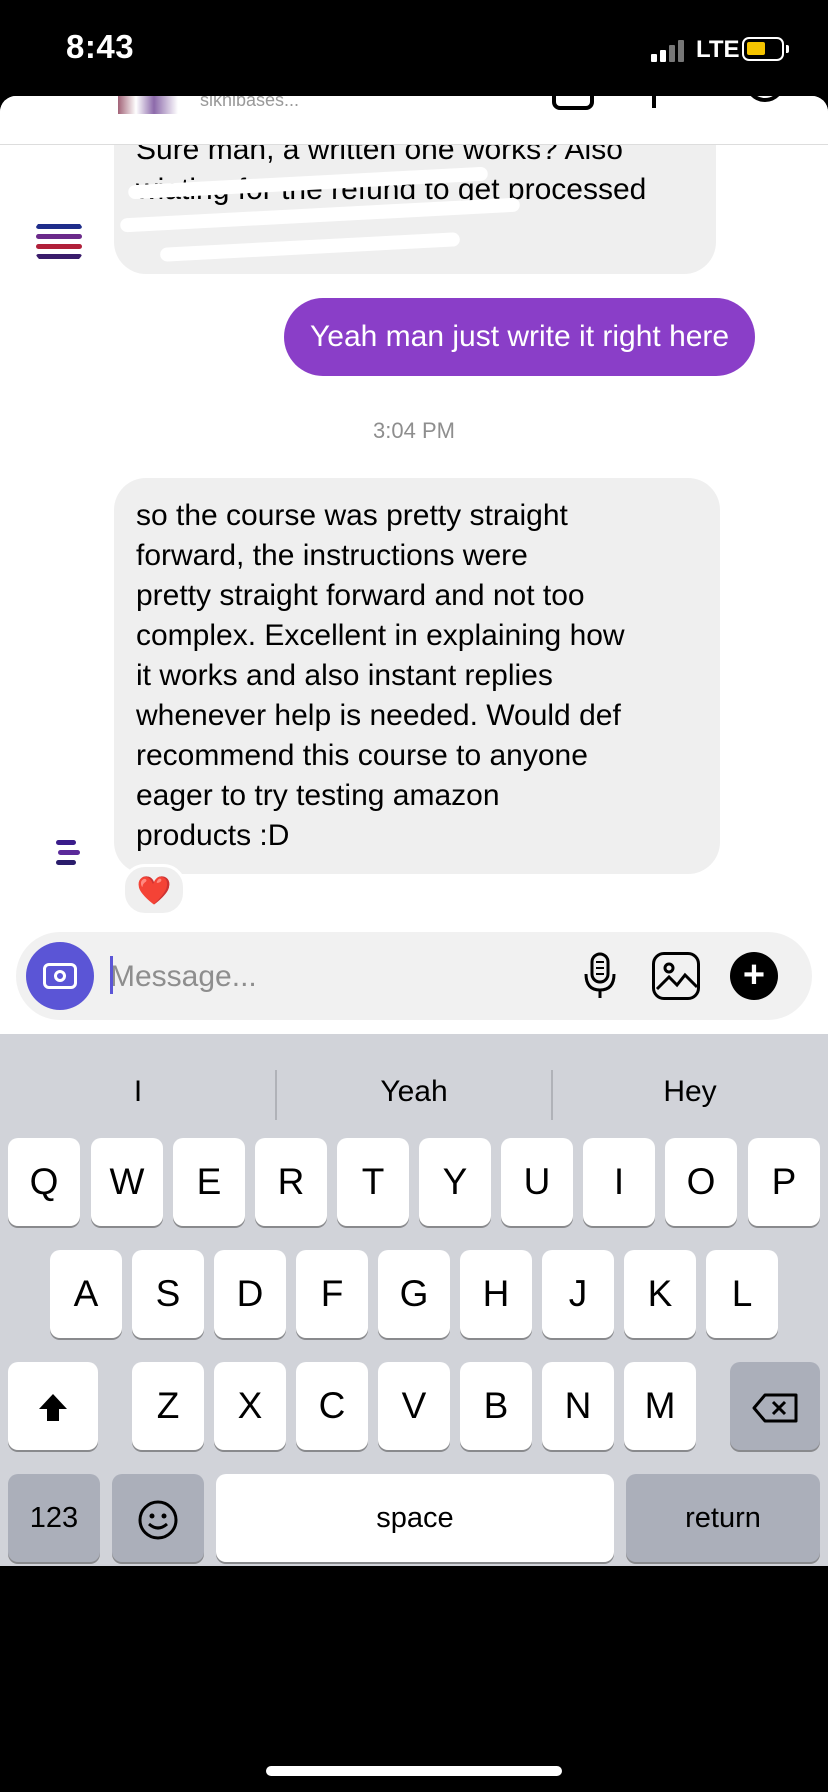 This screenshot has height=1792, width=828. What do you see at coordinates (414, 48) in the screenshot?
I see `status-bar: 8:43 LTE` at bounding box center [414, 48].